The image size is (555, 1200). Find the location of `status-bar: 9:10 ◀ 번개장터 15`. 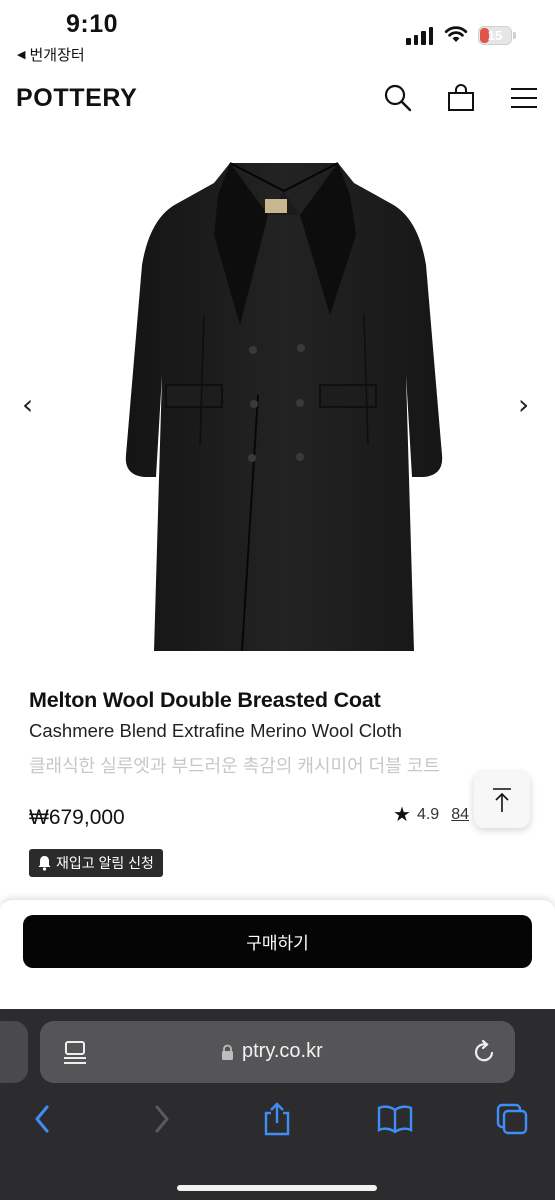

status-bar: 9:10 ◀ 번개장터 15 is located at coordinates (277, 35).